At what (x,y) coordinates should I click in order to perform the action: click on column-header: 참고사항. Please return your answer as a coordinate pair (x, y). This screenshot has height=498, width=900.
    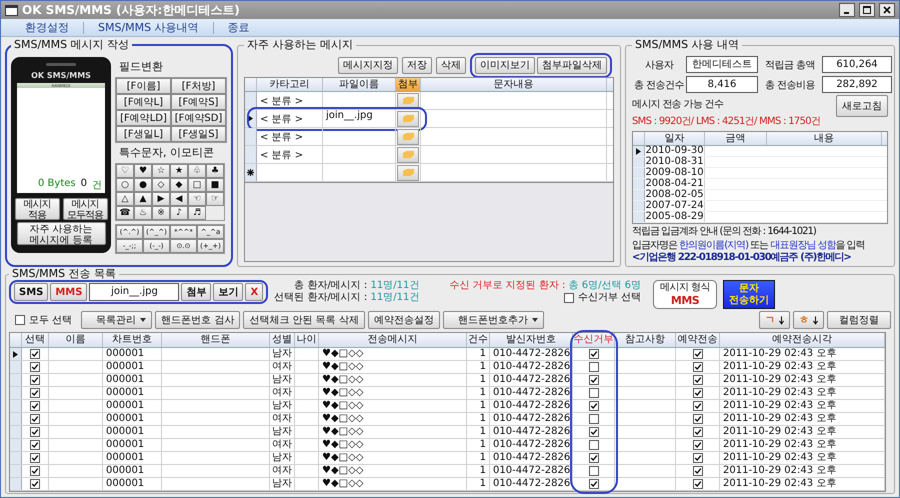
    Looking at the image, I should click on (645, 340).